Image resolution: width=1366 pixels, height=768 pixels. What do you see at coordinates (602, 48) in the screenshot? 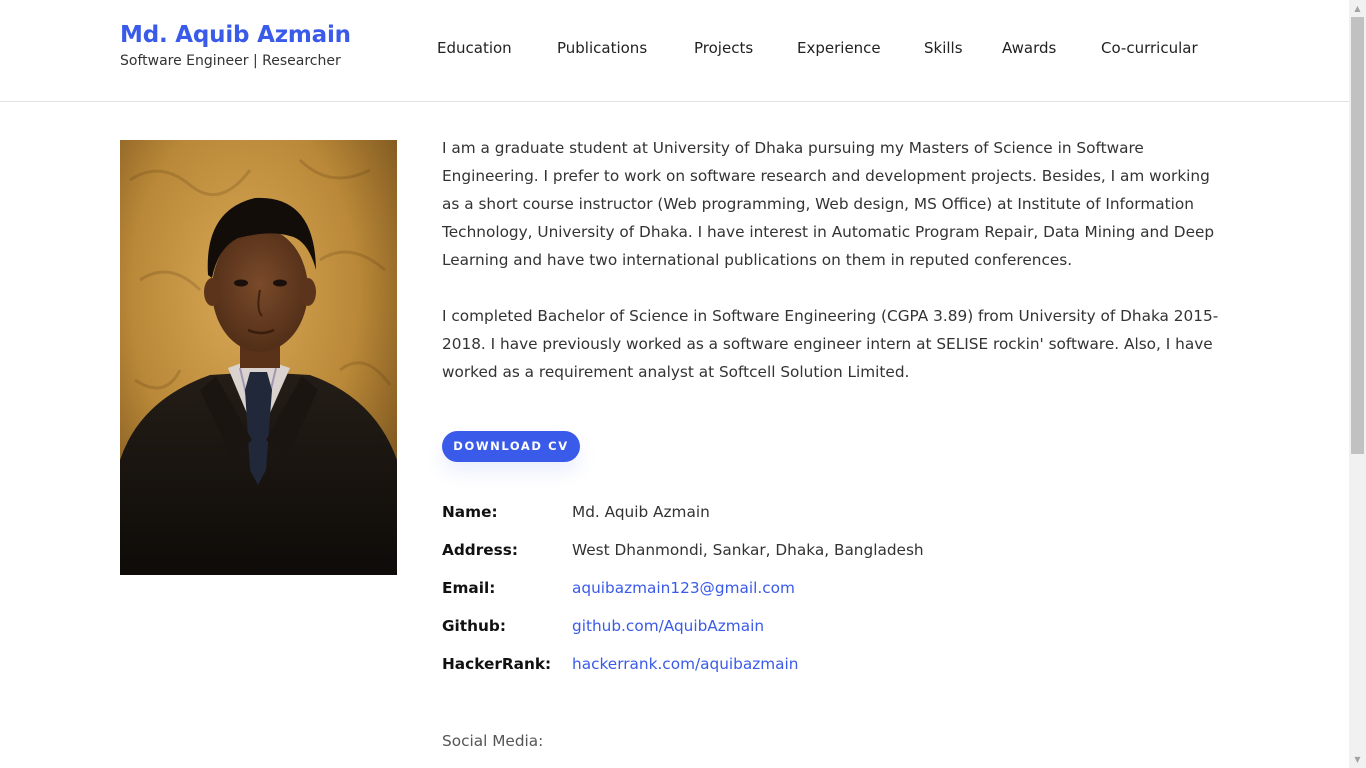
I see `nav-link-publications: Publications` at bounding box center [602, 48].